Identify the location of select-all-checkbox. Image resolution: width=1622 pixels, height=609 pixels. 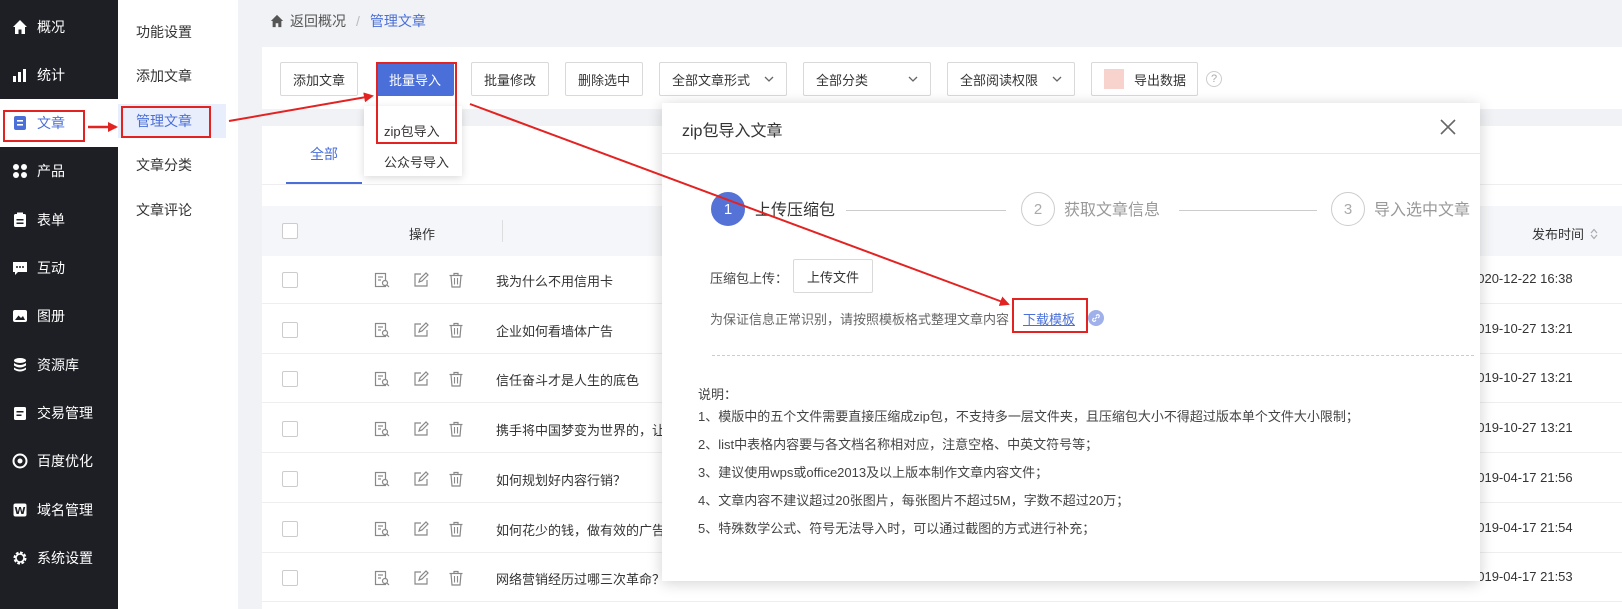
(290, 231).